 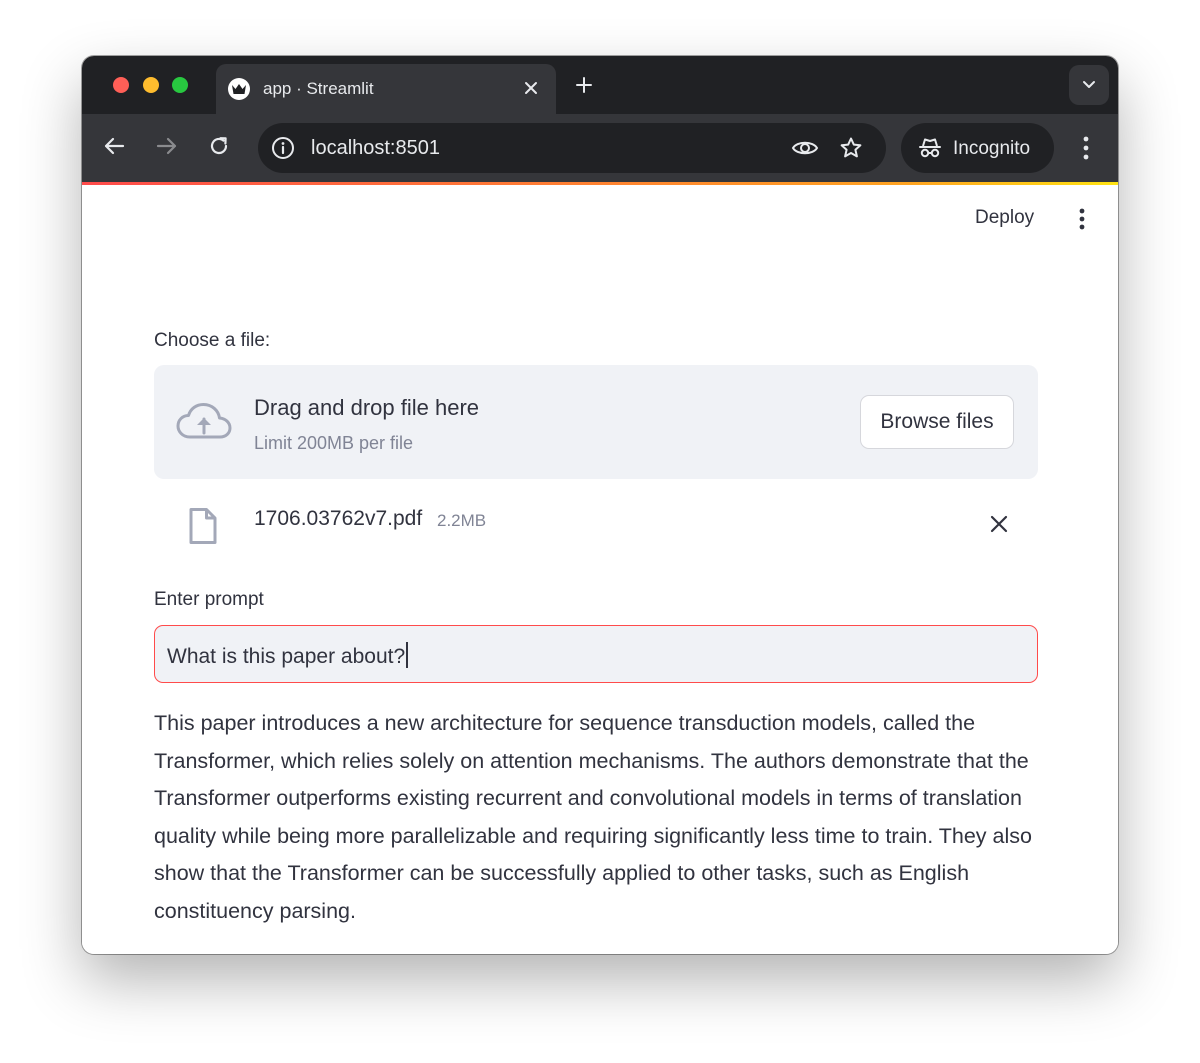 What do you see at coordinates (318, 88) in the screenshot?
I see `tab-title: app · Streamlit` at bounding box center [318, 88].